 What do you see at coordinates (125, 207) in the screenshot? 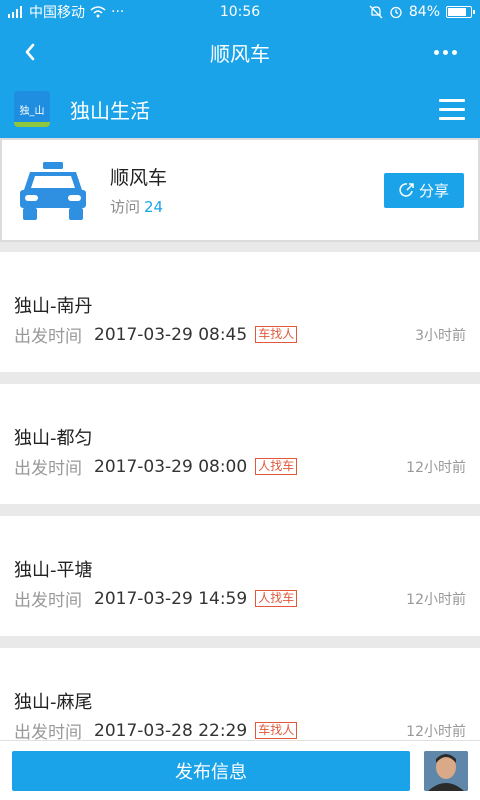
I see `visit-label: 访问` at bounding box center [125, 207].